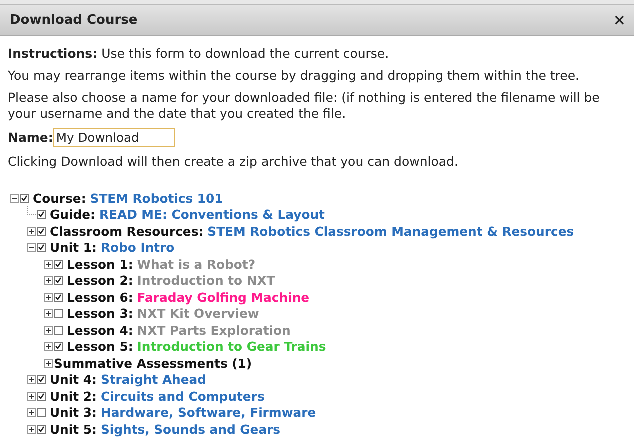 This screenshot has width=634, height=446. I want to click on node-title: Introduction to NXT, so click(206, 280).